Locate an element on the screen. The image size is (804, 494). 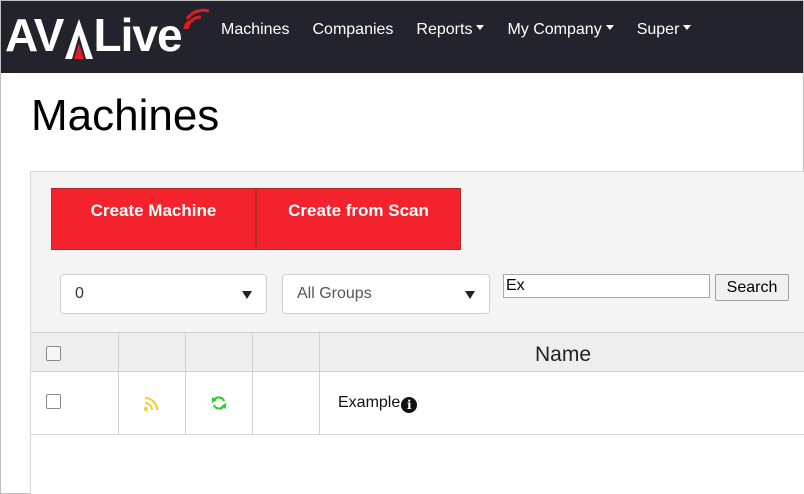
signal-cell is located at coordinates (152, 403).